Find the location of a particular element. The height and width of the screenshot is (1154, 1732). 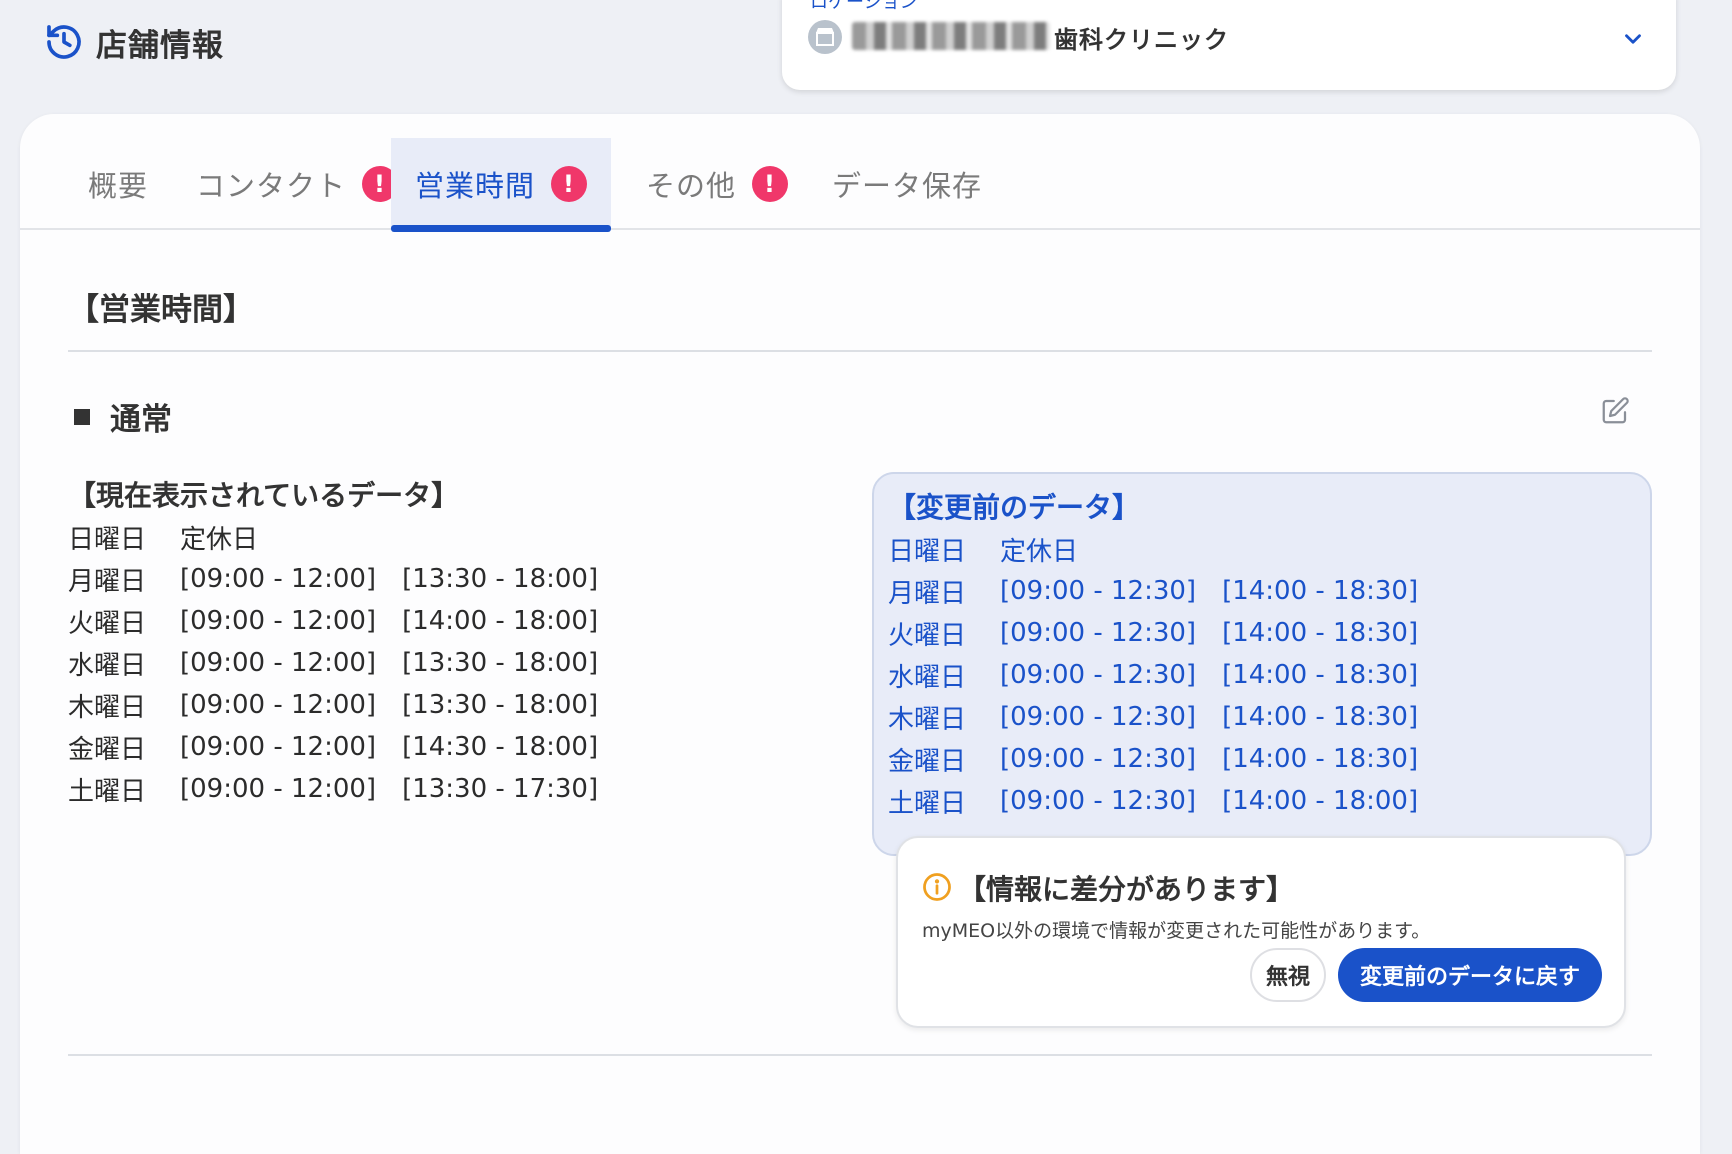

notice-title: 【情報に差分があります】 is located at coordinates (1126, 889).